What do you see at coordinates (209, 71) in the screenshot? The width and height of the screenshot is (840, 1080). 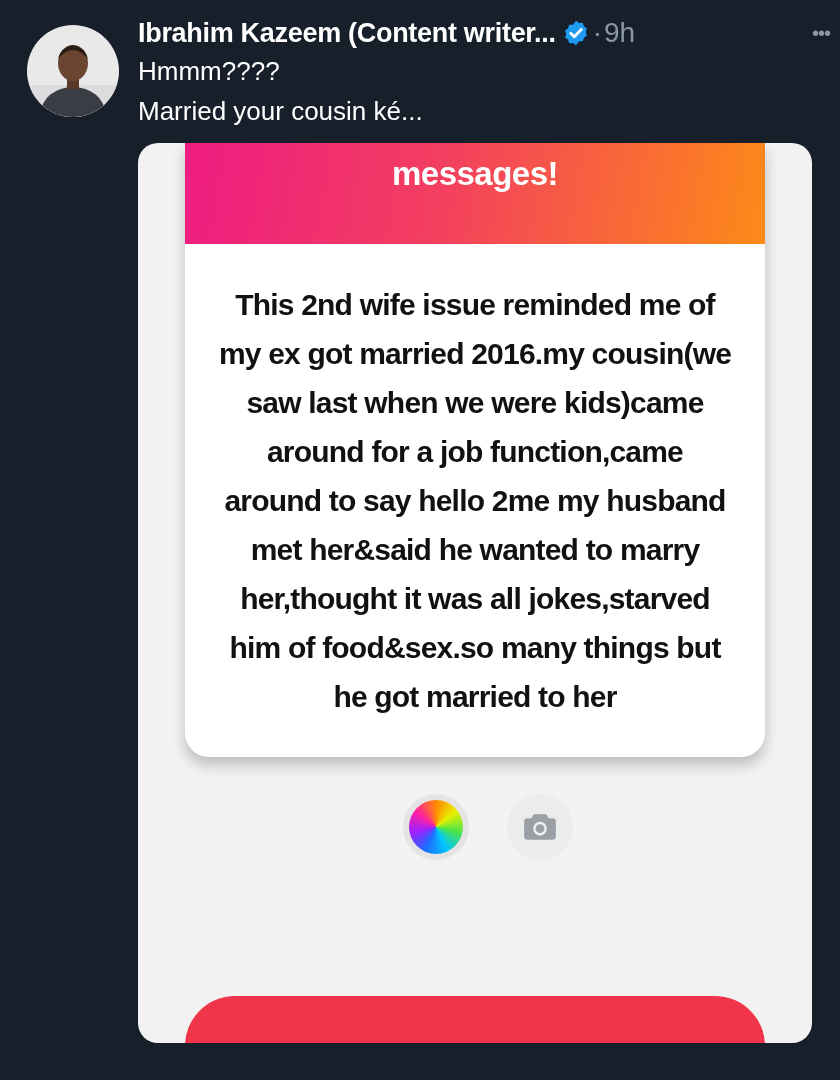 I see `post-text: Hmmm????` at bounding box center [209, 71].